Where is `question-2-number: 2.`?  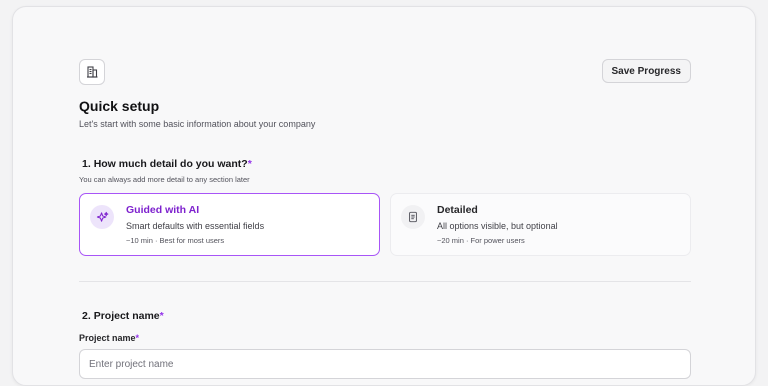 question-2-number: 2. is located at coordinates (86, 316).